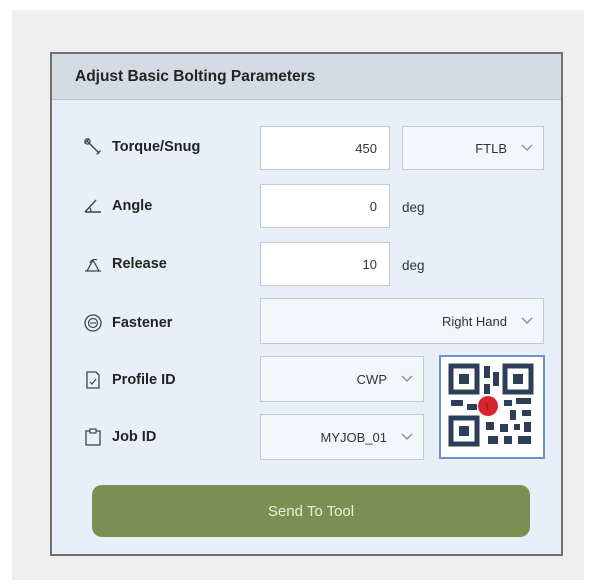 The width and height of the screenshot is (597, 586). I want to click on release-label: Release, so click(124, 264).